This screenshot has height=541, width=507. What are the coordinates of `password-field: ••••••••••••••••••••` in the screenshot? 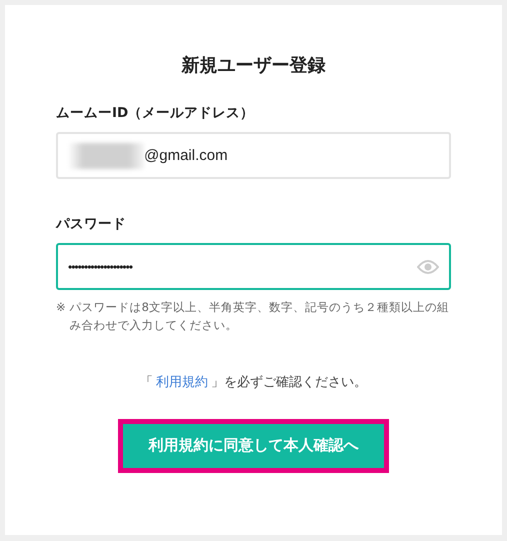 It's located at (253, 266).